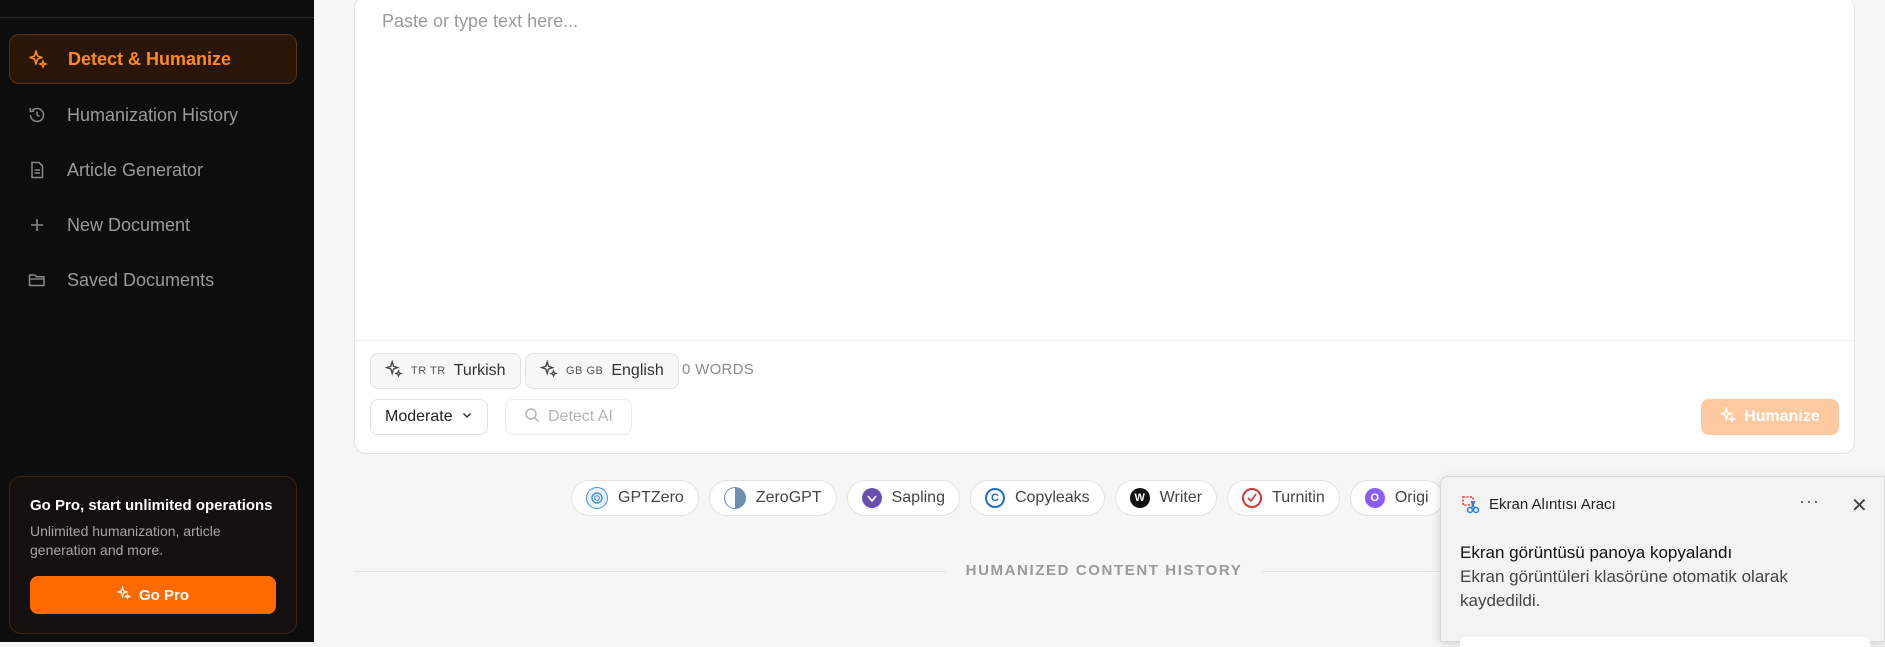  I want to click on sidebar-item-detect-humanize: Detect & Humanize, so click(153, 59).